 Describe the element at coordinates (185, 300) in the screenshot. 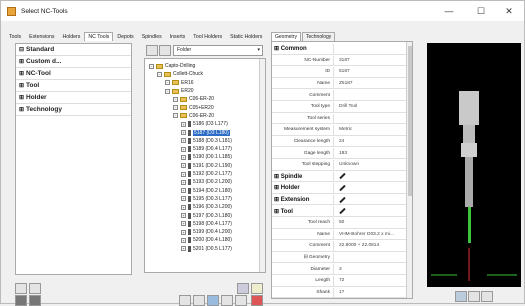

I see `import-icon` at that location.